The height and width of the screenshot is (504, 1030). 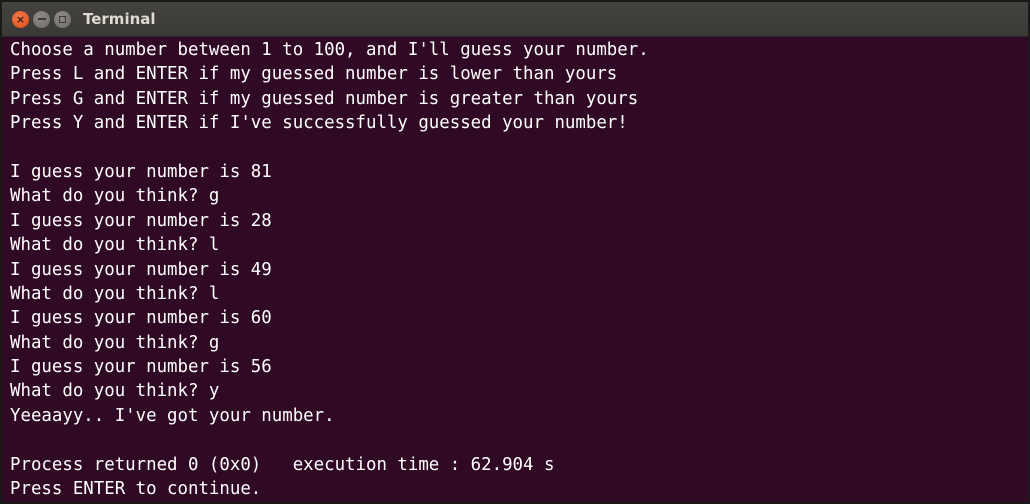 I want to click on close-icon: ×, so click(x=20, y=19).